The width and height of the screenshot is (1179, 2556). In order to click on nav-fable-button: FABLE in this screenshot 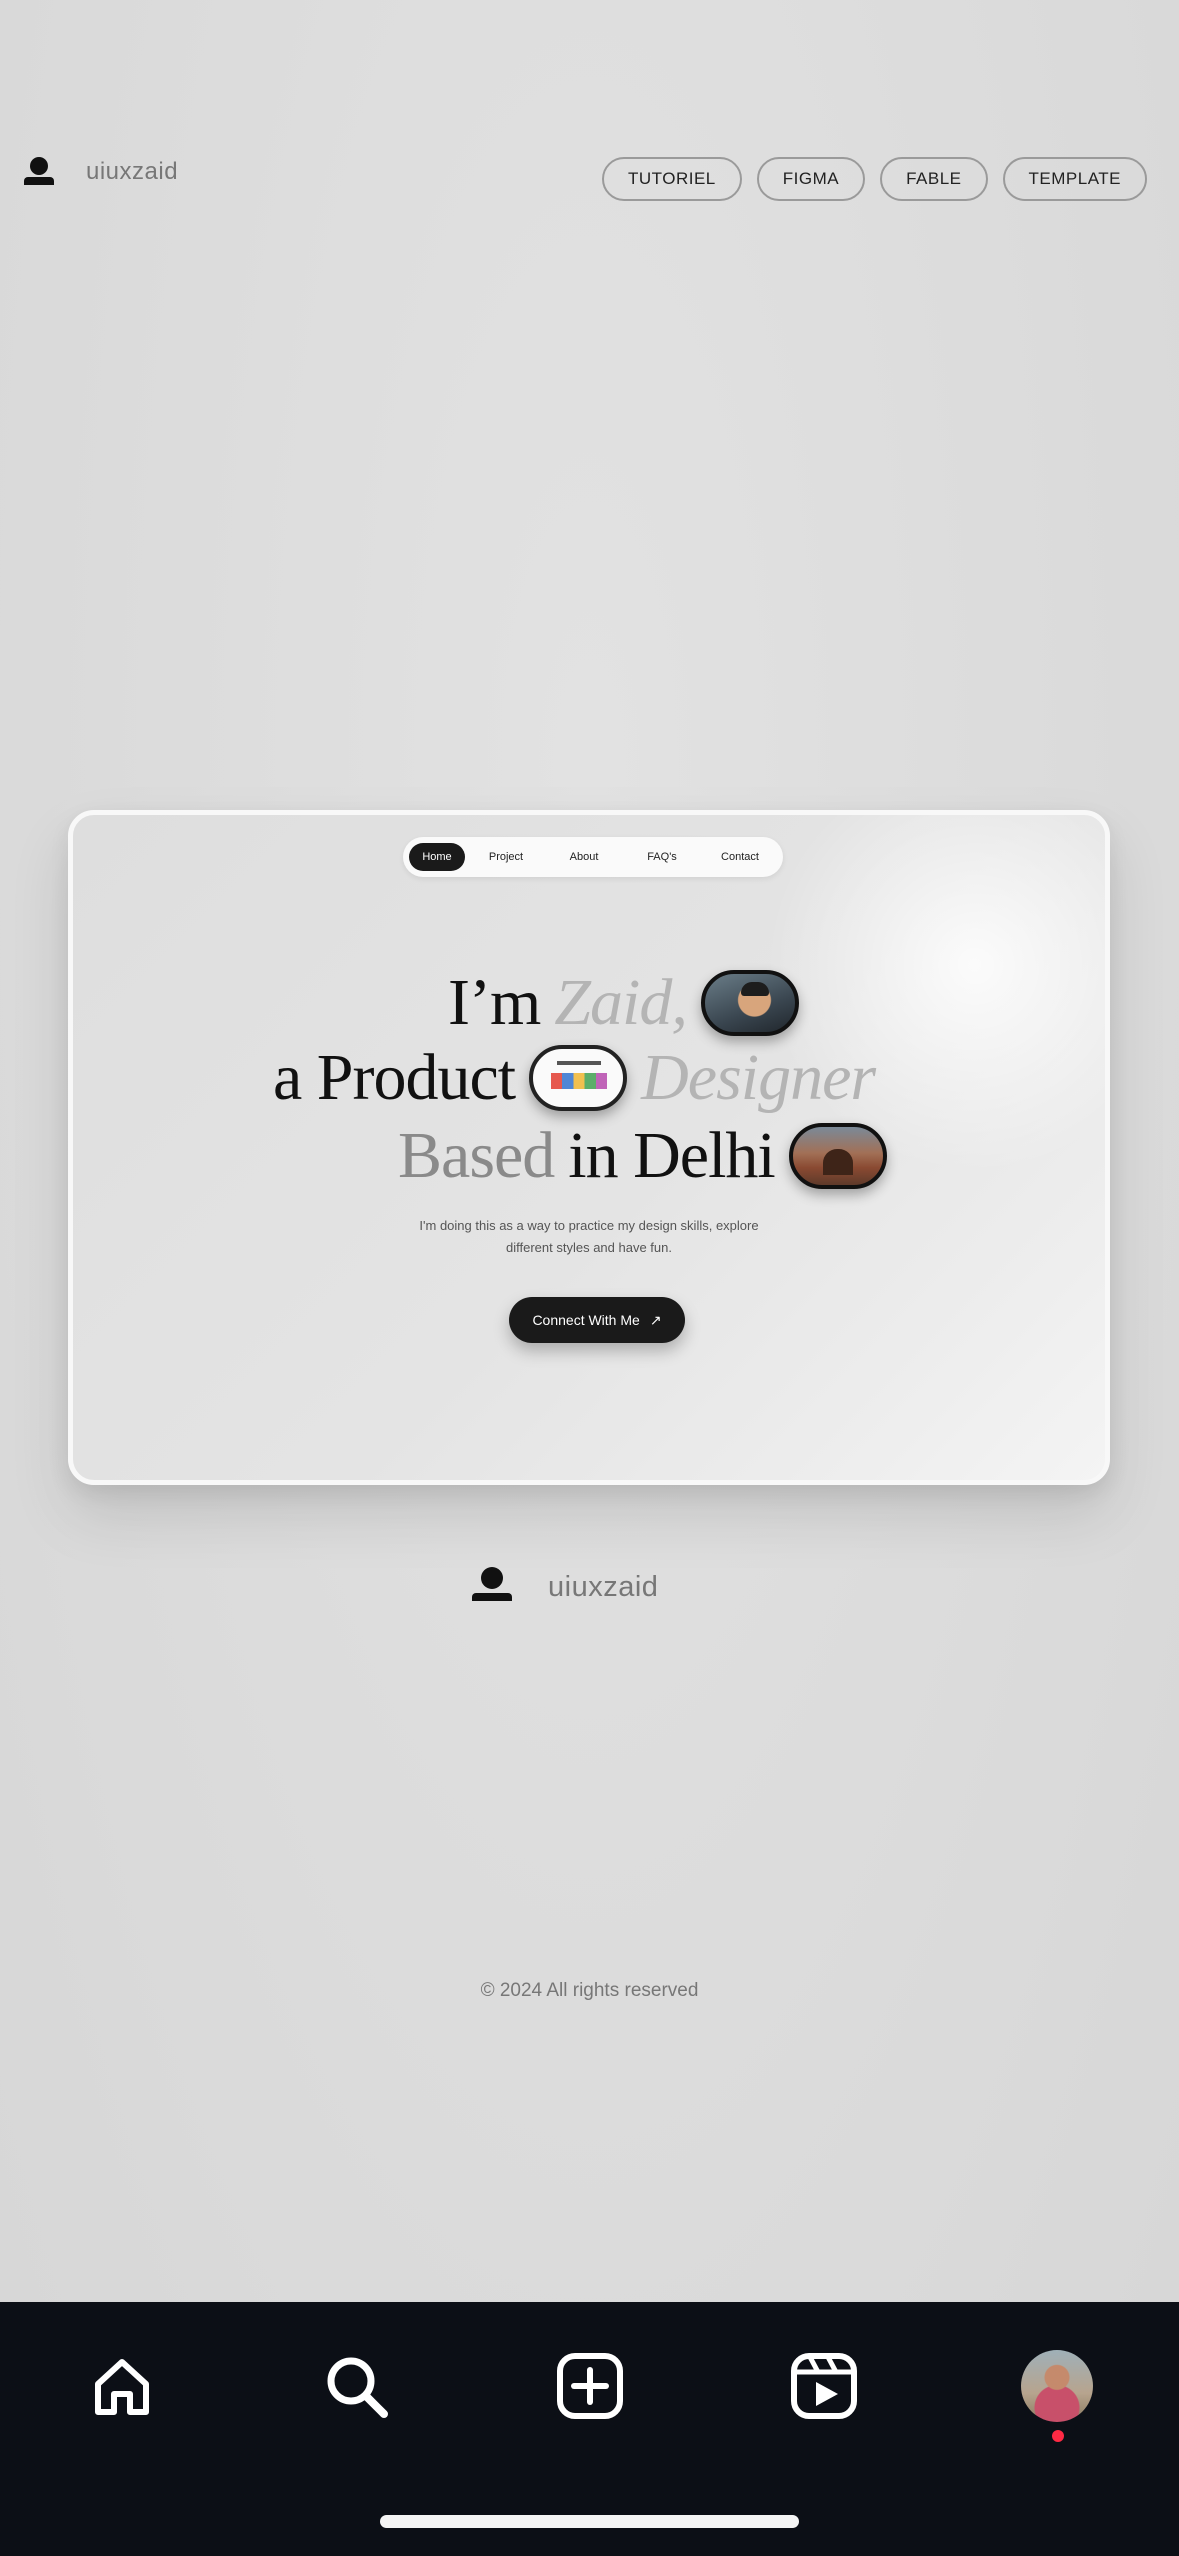, I will do `click(934, 179)`.